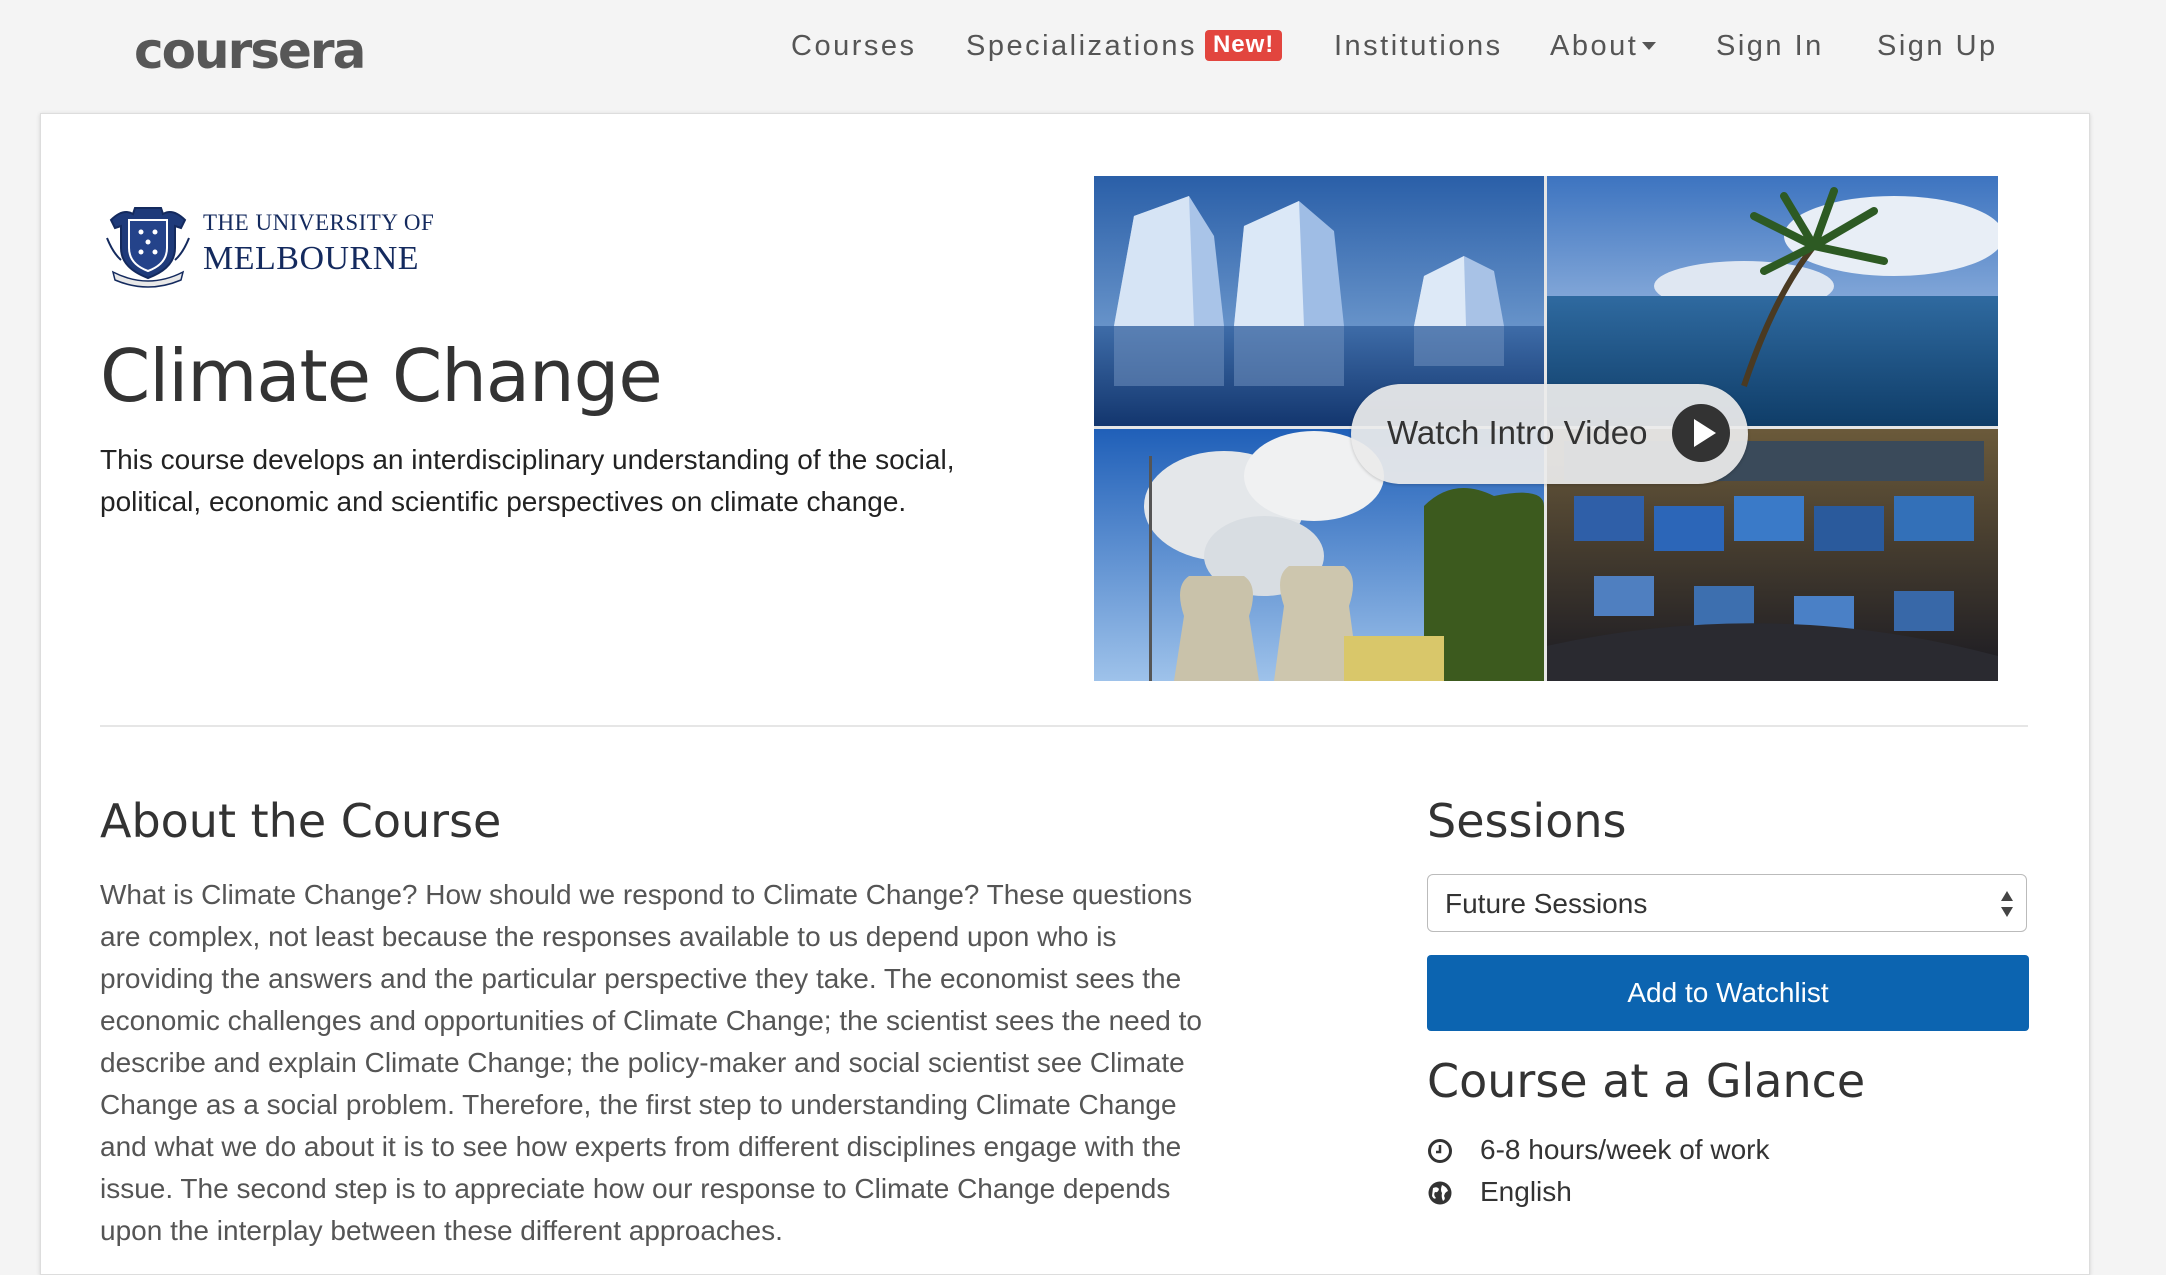 This screenshot has height=1275, width=2166. Describe the element at coordinates (1081, 46) in the screenshot. I see `nav-specializations-label: Specializations` at that location.